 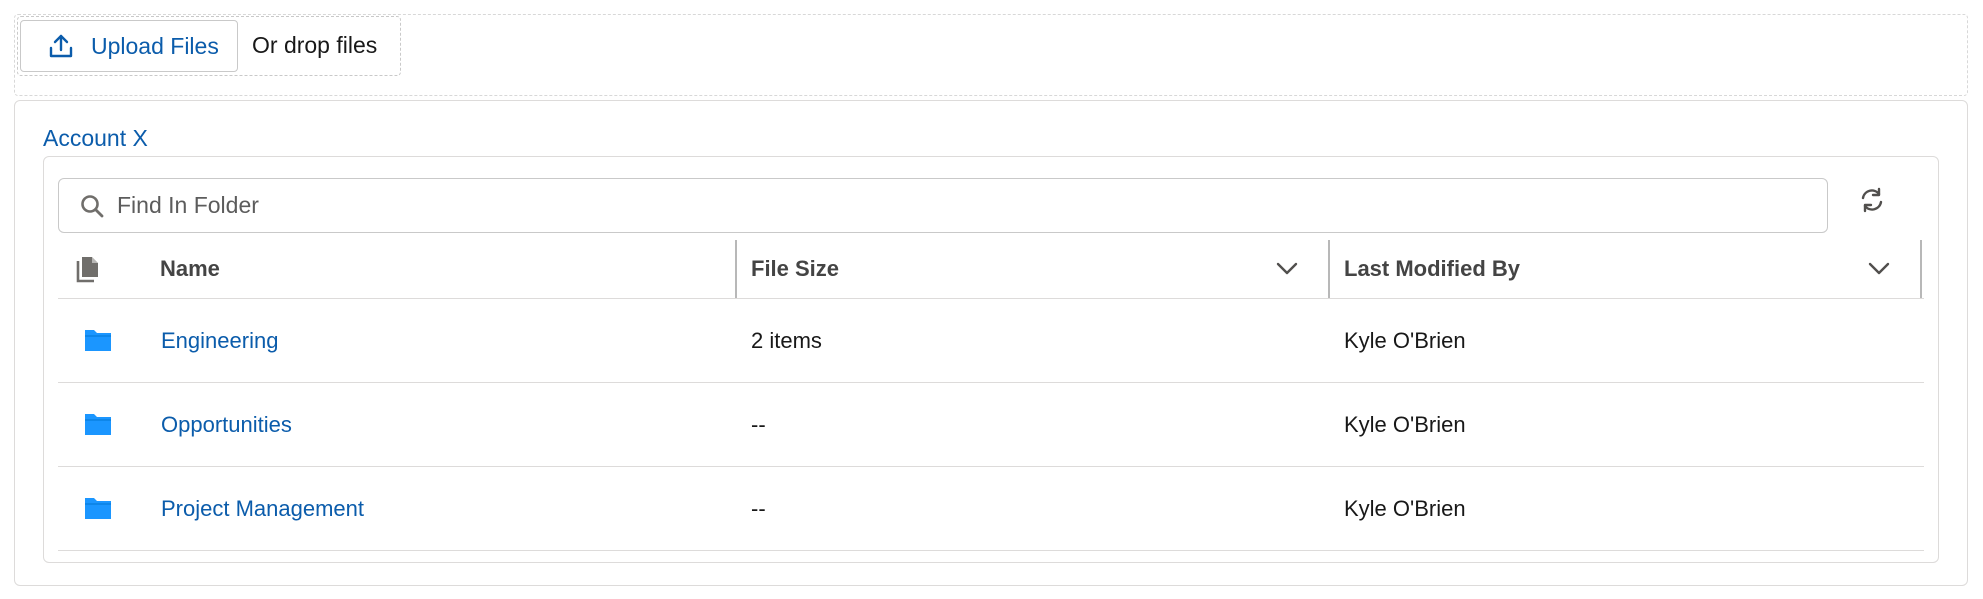 I want to click on table-row: Opportunities -- Kyle O'Brien, so click(x=991, y=425).